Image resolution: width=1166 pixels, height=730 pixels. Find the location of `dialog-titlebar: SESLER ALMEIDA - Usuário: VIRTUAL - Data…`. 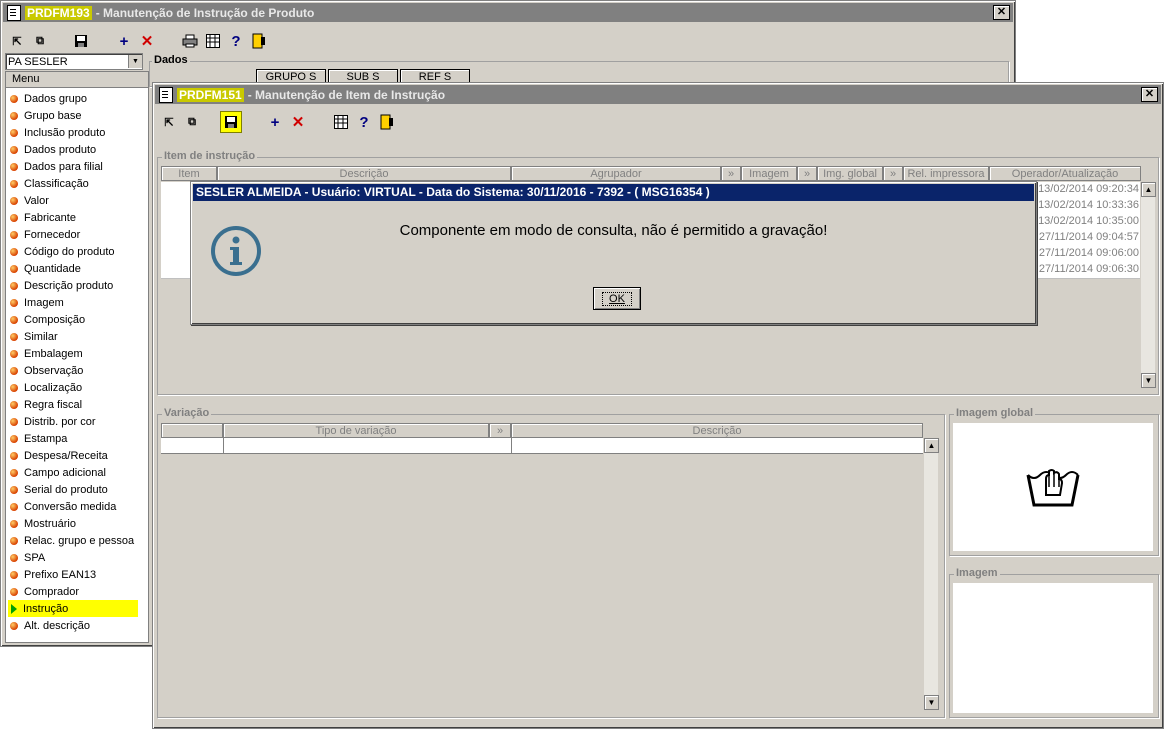

dialog-titlebar: SESLER ALMEIDA - Usuário: VIRTUAL - Data… is located at coordinates (613, 192).